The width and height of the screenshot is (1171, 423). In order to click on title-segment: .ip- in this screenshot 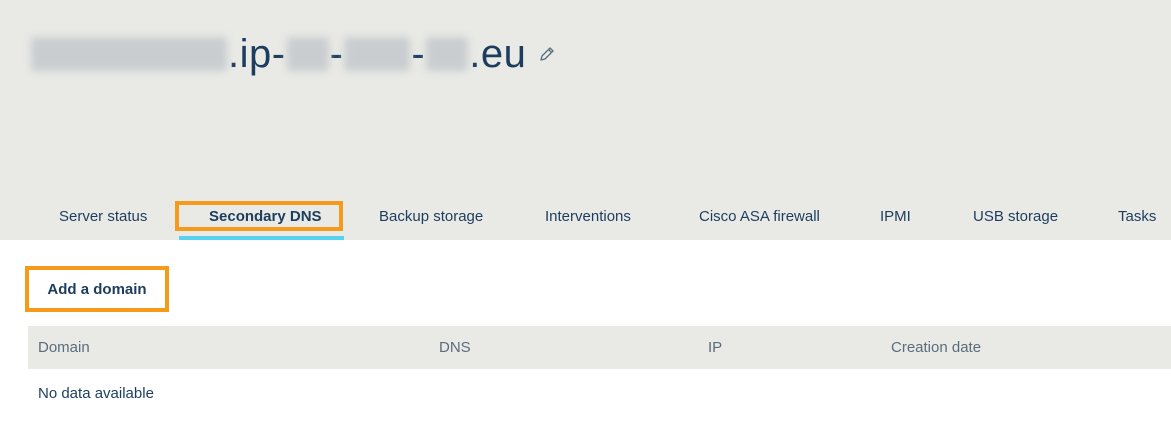, I will do `click(257, 53)`.